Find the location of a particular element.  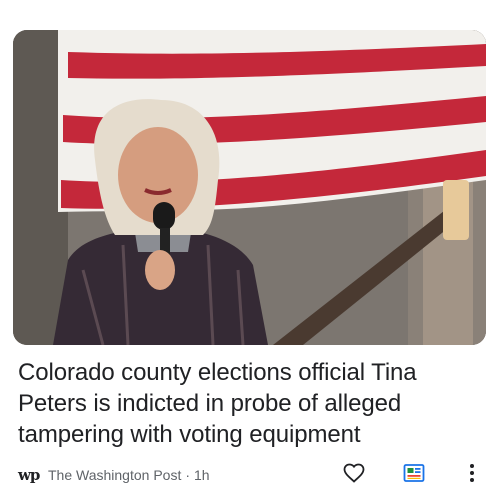

publish-time: 1h is located at coordinates (202, 475).